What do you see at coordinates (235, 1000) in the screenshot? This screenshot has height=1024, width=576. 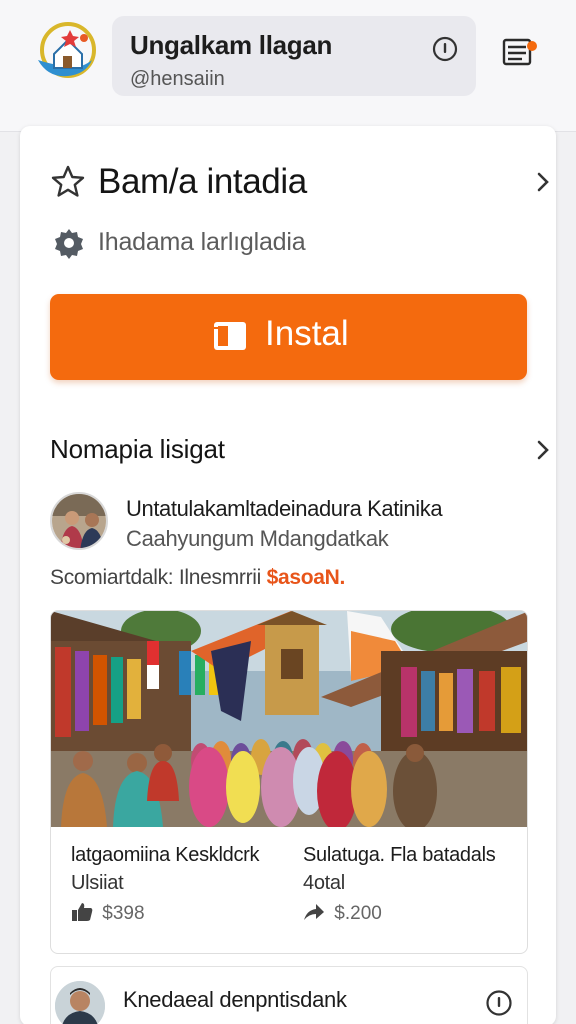 I see `post-author: Knedaeal denpntisdank` at bounding box center [235, 1000].